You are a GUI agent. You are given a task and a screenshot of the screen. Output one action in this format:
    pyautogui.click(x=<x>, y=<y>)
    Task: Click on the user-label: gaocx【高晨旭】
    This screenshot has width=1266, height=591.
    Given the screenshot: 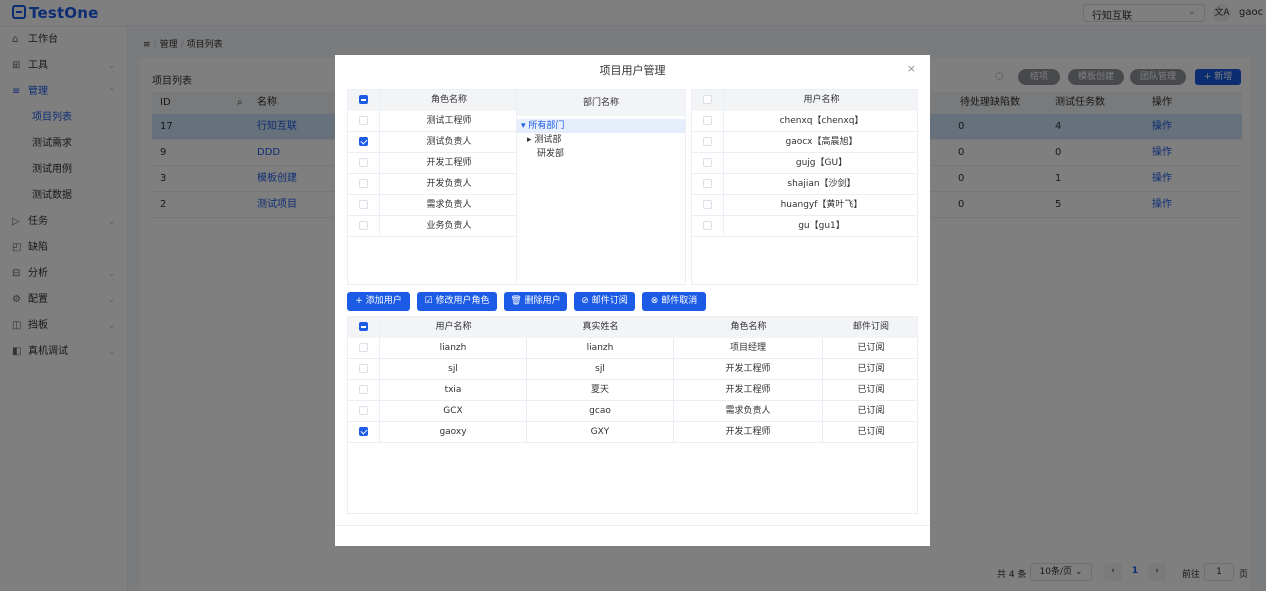 What is the action you would take?
    pyautogui.click(x=821, y=142)
    